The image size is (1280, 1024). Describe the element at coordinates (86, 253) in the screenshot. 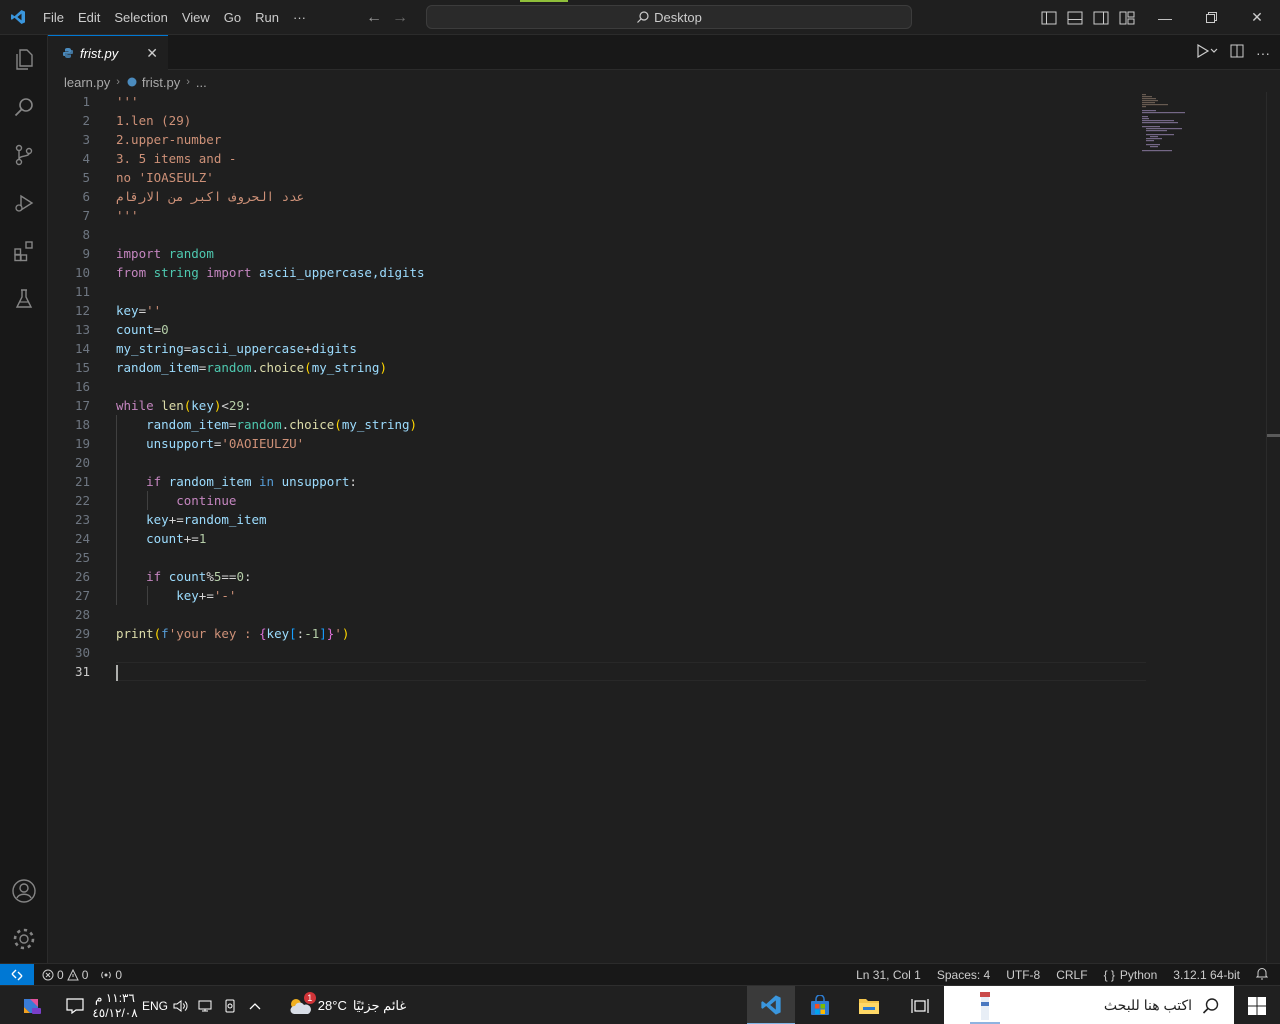

I see `line-number: 9` at that location.